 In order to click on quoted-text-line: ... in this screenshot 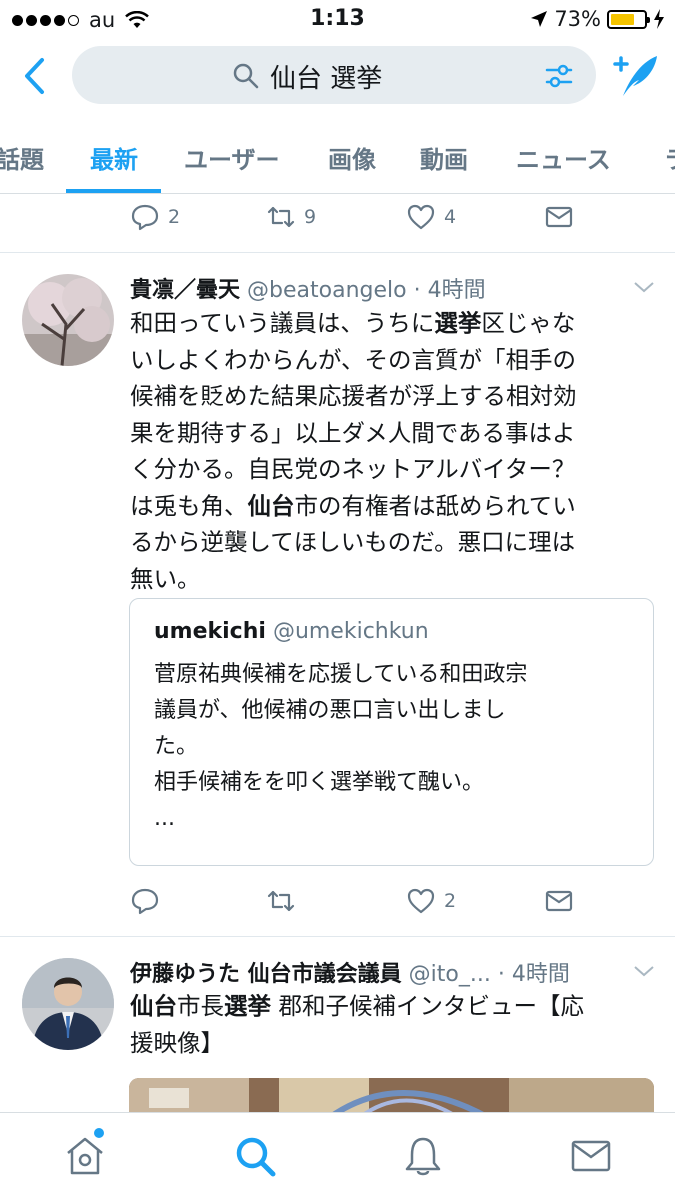, I will do `click(164, 818)`.